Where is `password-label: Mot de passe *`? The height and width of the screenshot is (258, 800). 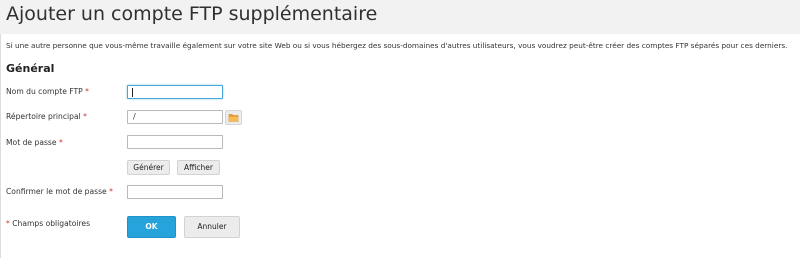 password-label: Mot de passe * is located at coordinates (34, 142).